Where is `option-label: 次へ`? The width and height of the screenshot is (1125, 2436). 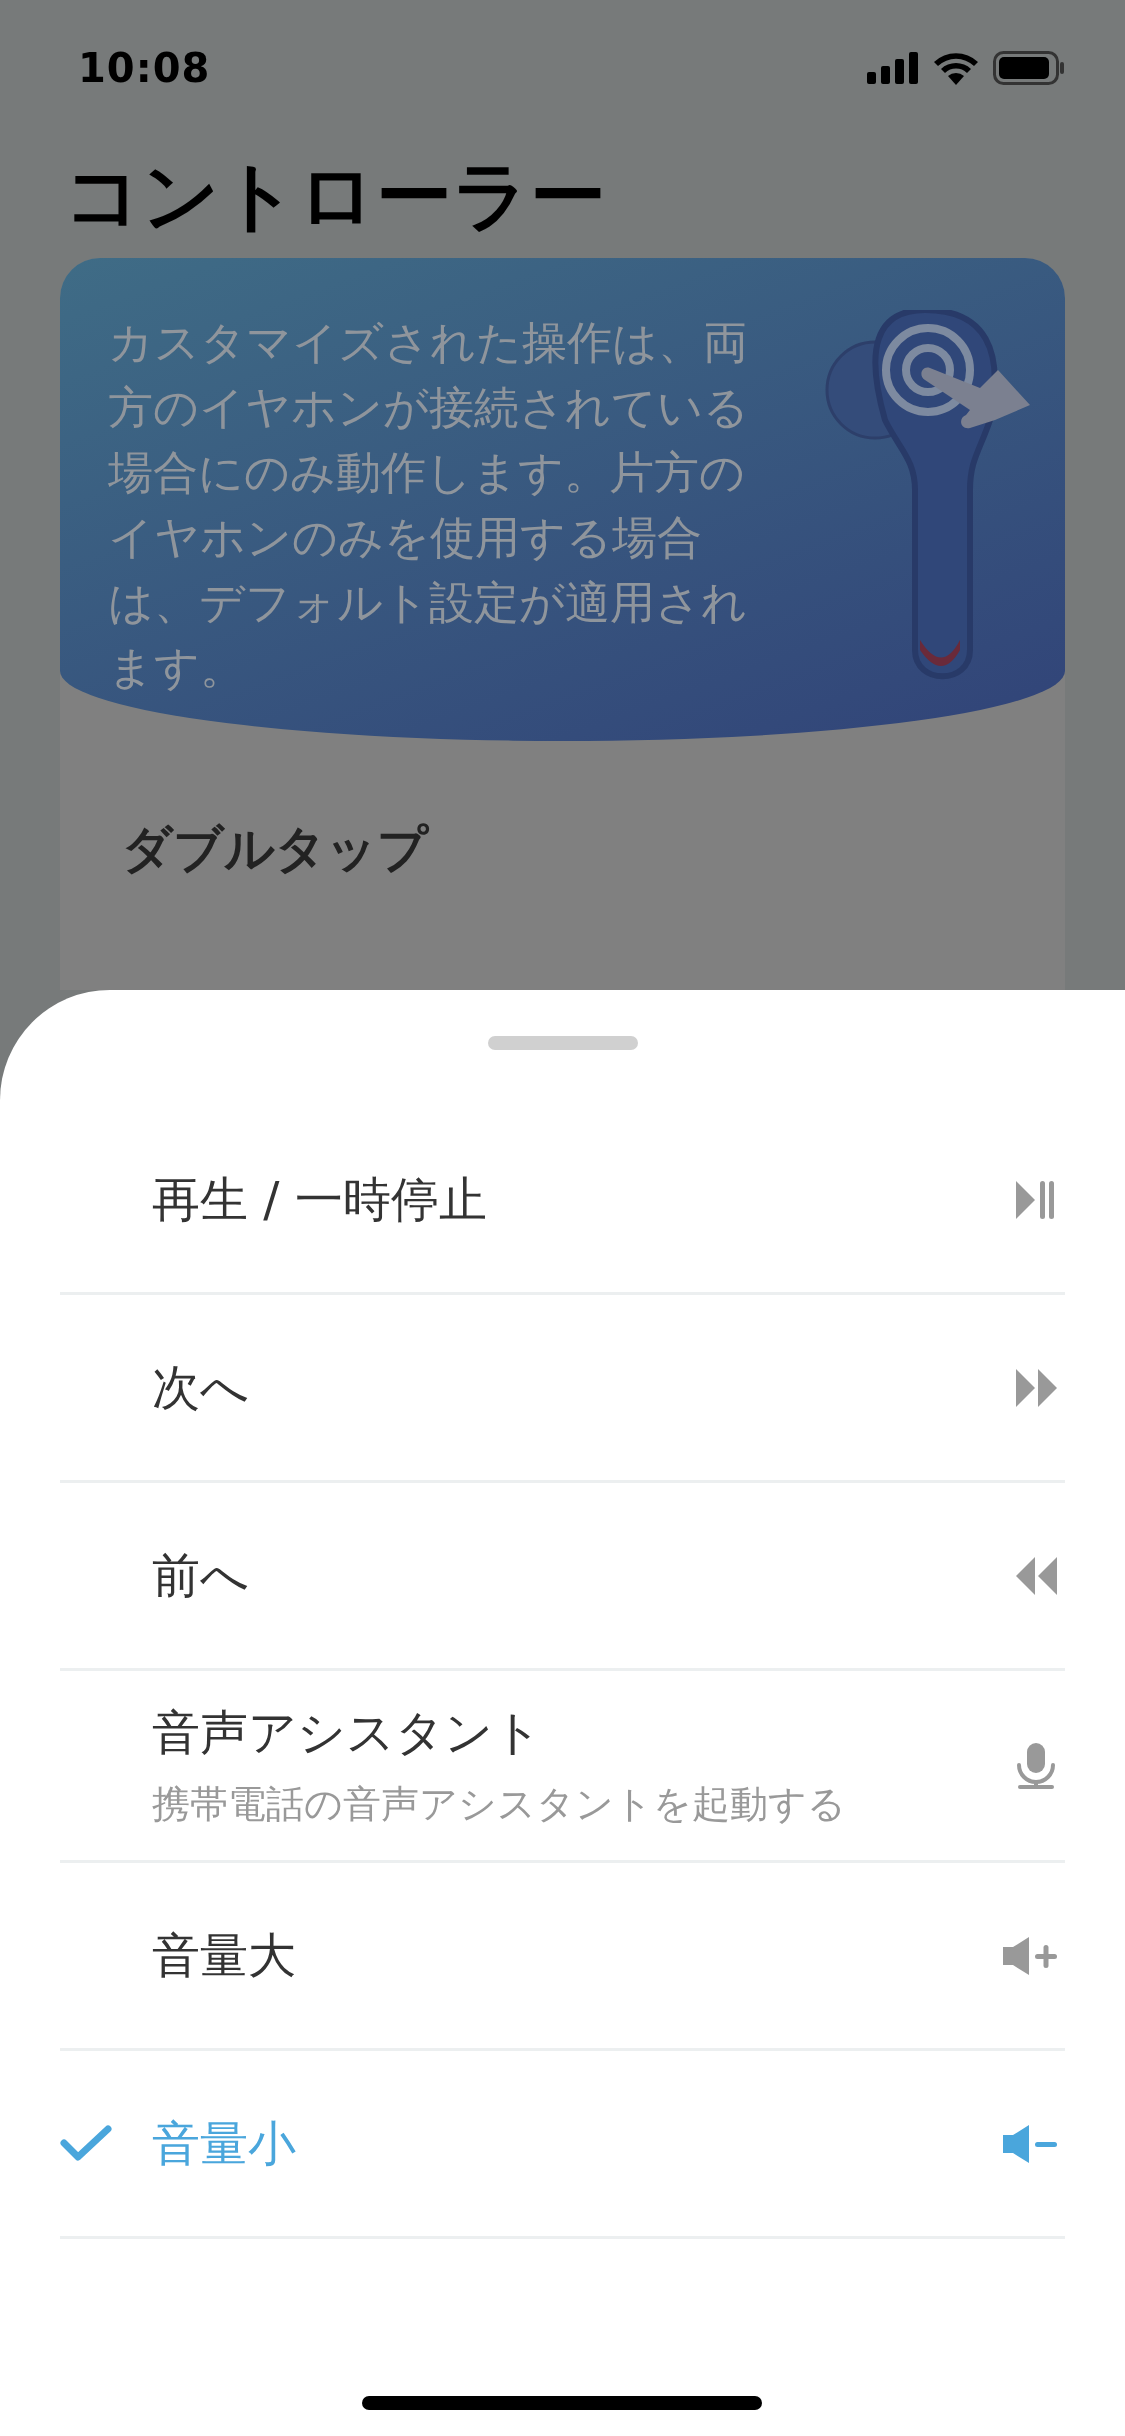 option-label: 次へ is located at coordinates (201, 1387).